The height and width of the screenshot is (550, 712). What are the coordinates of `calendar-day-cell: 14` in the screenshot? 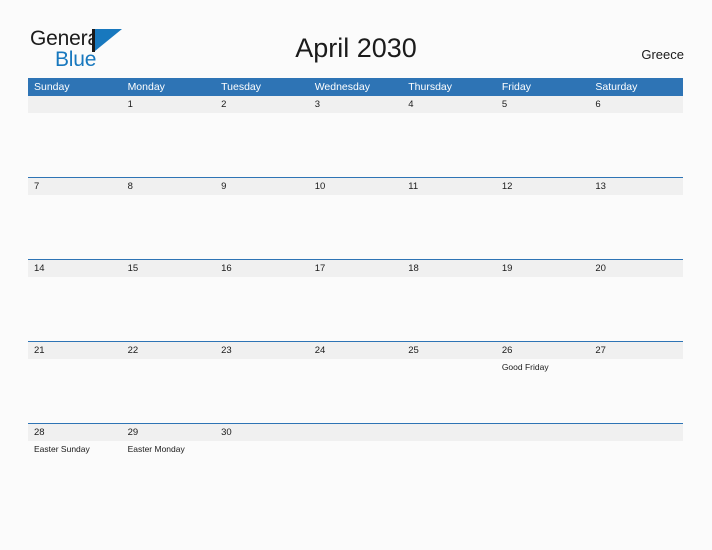 It's located at (75, 300).